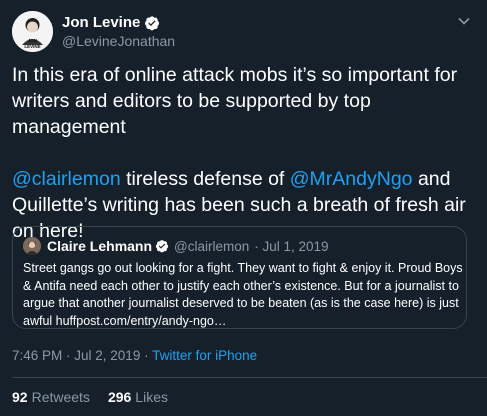 The width and height of the screenshot is (487, 416). Describe the element at coordinates (99, 397) in the screenshot. I see `tweet-stats: 92 Retweets 296 Likes` at that location.